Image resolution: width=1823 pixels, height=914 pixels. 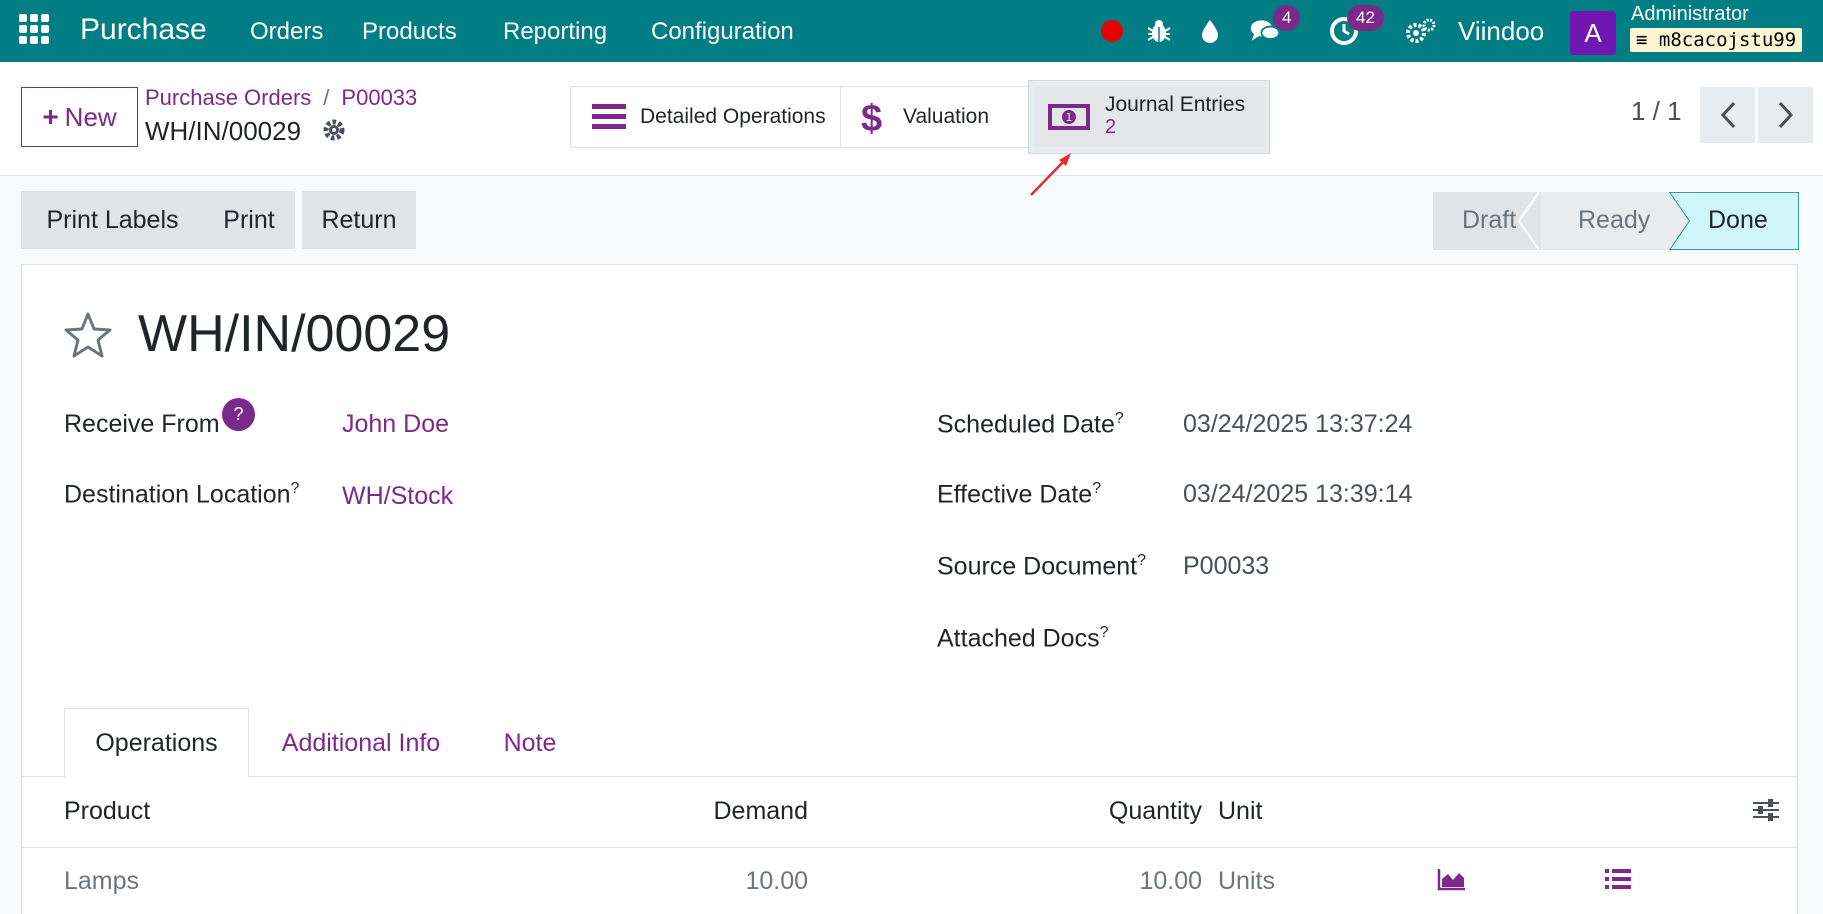 What do you see at coordinates (1096, 488) in the screenshot?
I see `effective-help-mark: ?` at bounding box center [1096, 488].